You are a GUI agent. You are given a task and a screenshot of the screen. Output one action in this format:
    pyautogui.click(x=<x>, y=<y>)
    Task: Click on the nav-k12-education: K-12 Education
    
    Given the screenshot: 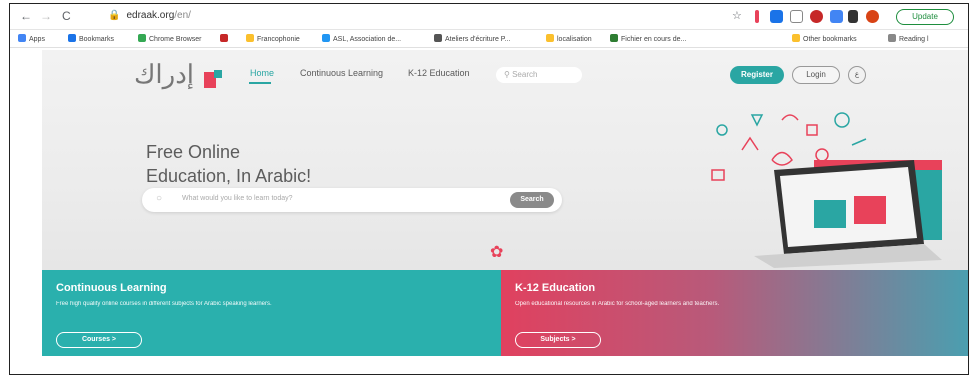 What is the action you would take?
    pyautogui.click(x=439, y=73)
    